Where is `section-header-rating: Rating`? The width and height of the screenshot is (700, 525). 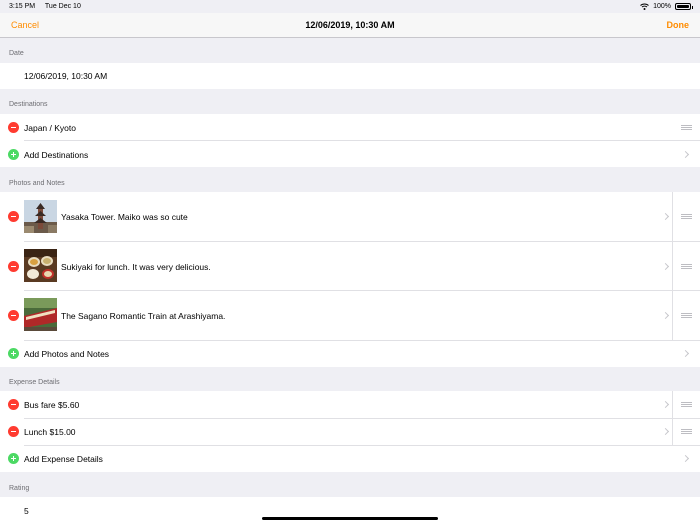
section-header-rating: Rating is located at coordinates (19, 488).